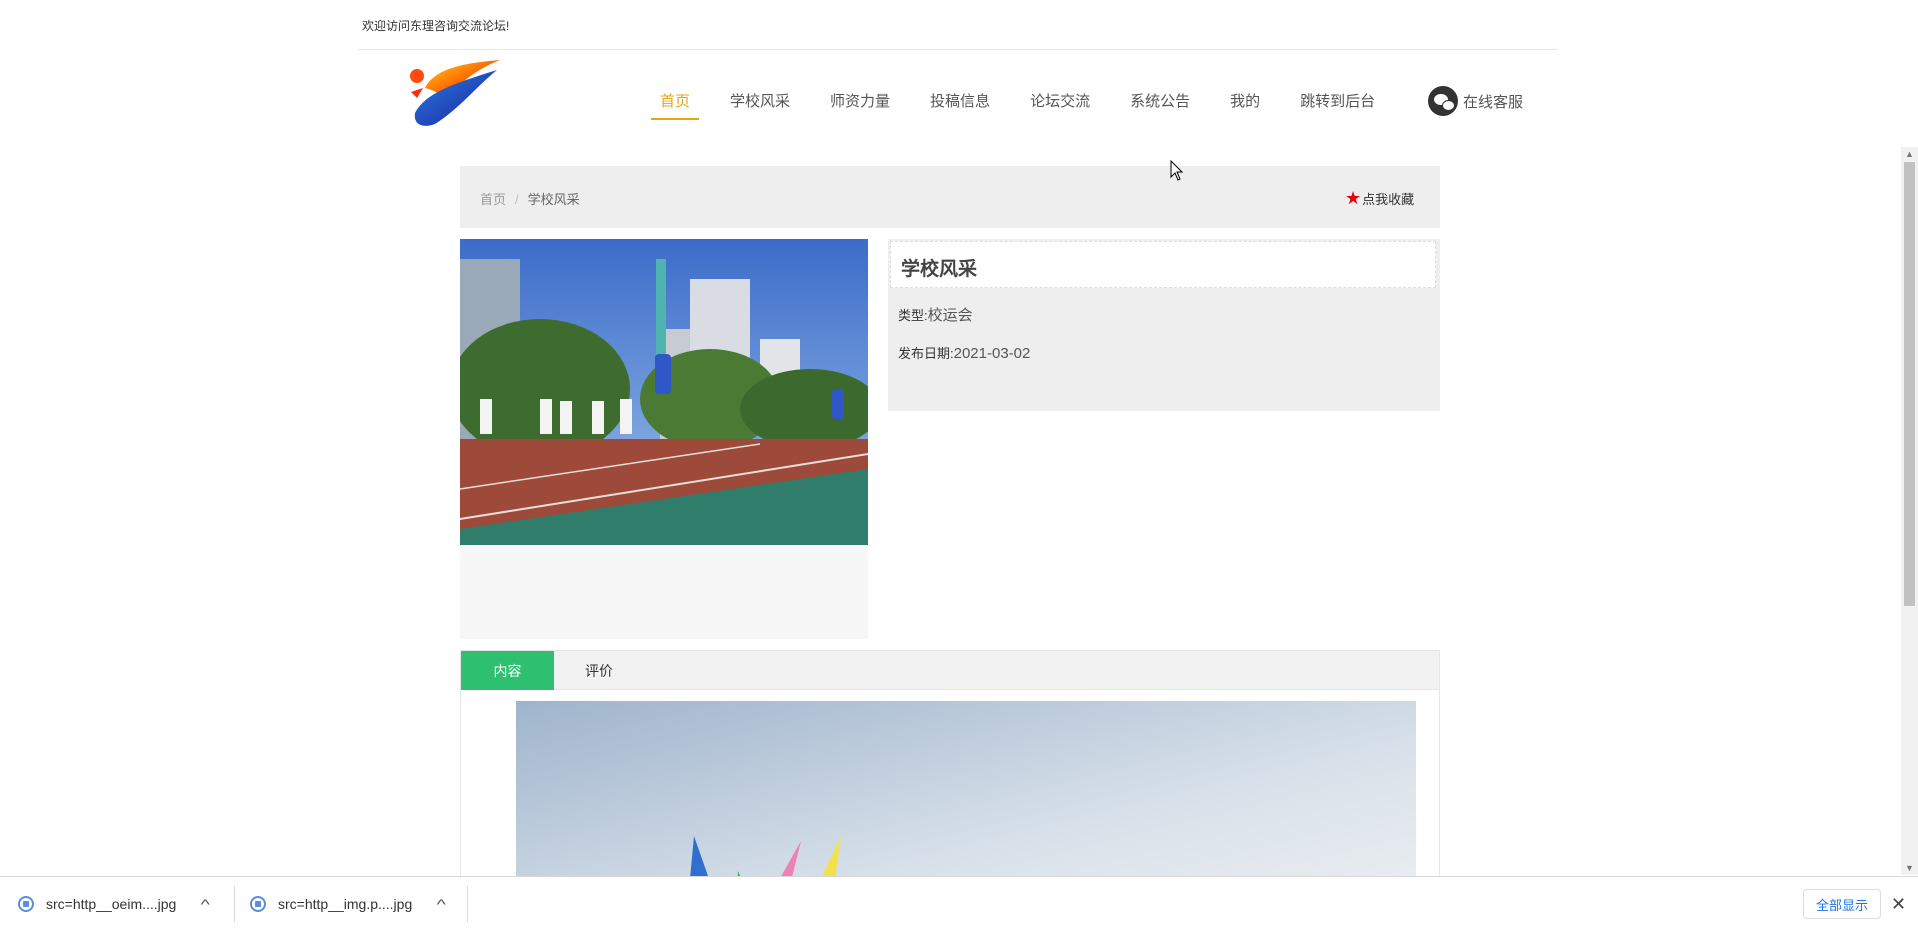 This screenshot has width=1918, height=932. I want to click on wechat-icon, so click(1443, 101).